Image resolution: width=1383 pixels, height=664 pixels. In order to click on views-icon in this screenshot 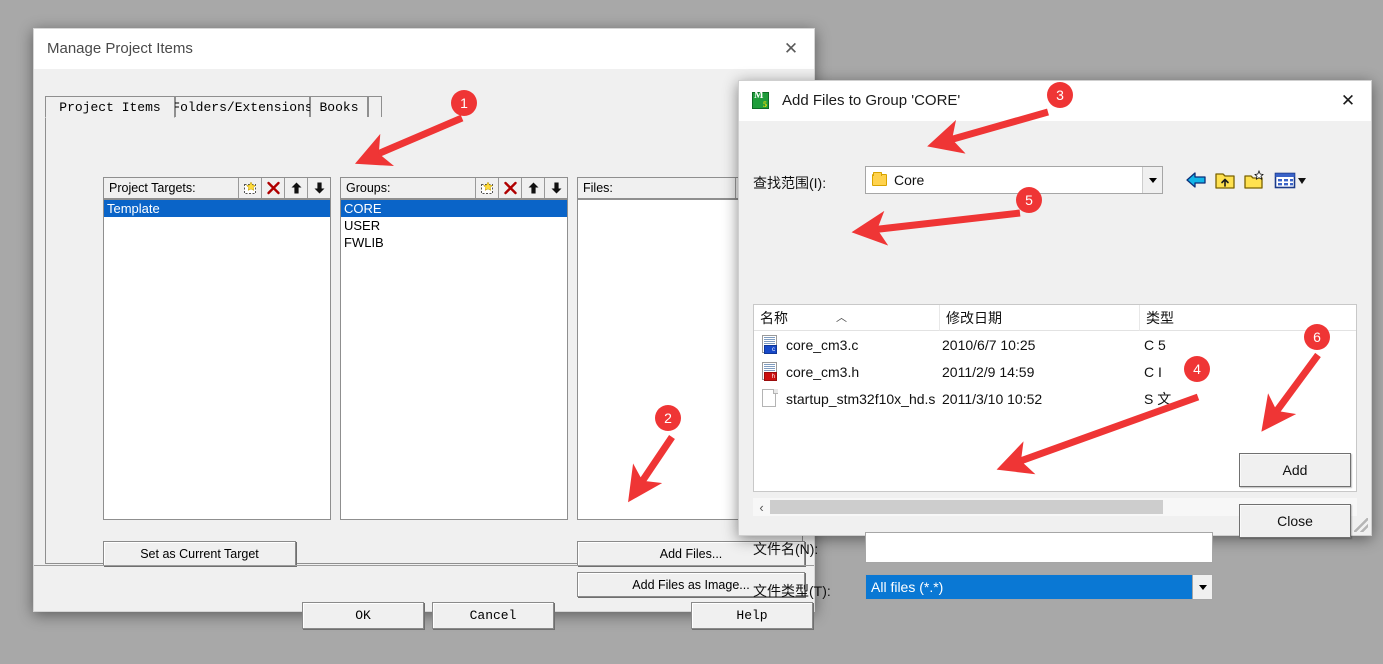, I will do `click(1291, 180)`.